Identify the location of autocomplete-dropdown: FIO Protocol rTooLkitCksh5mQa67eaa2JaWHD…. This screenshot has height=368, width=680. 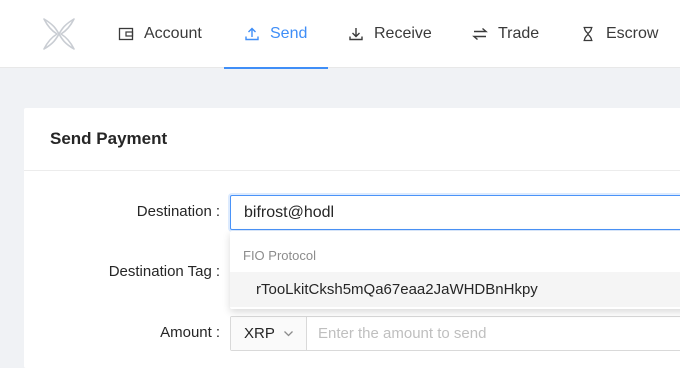
(455, 270).